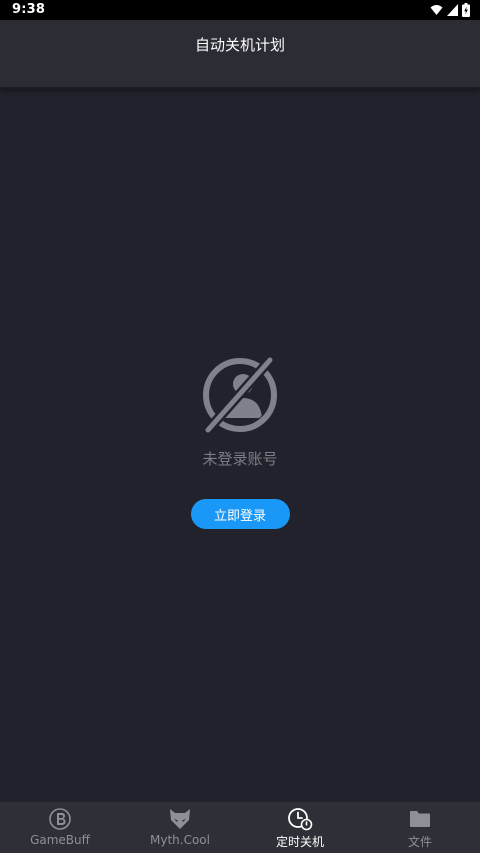  What do you see at coordinates (419, 842) in the screenshot?
I see `nav-label-files: 文件` at bounding box center [419, 842].